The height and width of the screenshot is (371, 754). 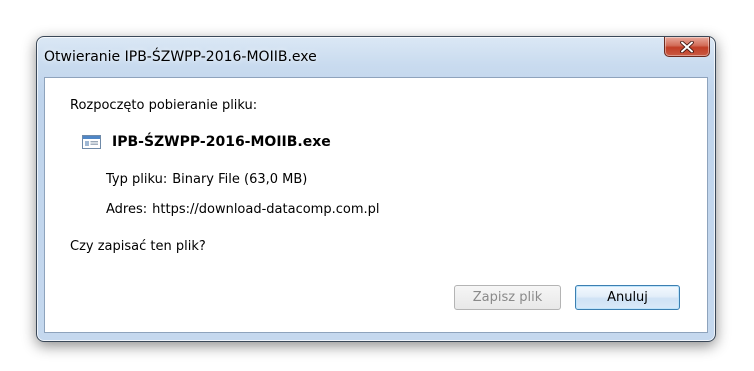 What do you see at coordinates (138, 246) in the screenshot?
I see `save-question-text: Czy zapisać ten plik?` at bounding box center [138, 246].